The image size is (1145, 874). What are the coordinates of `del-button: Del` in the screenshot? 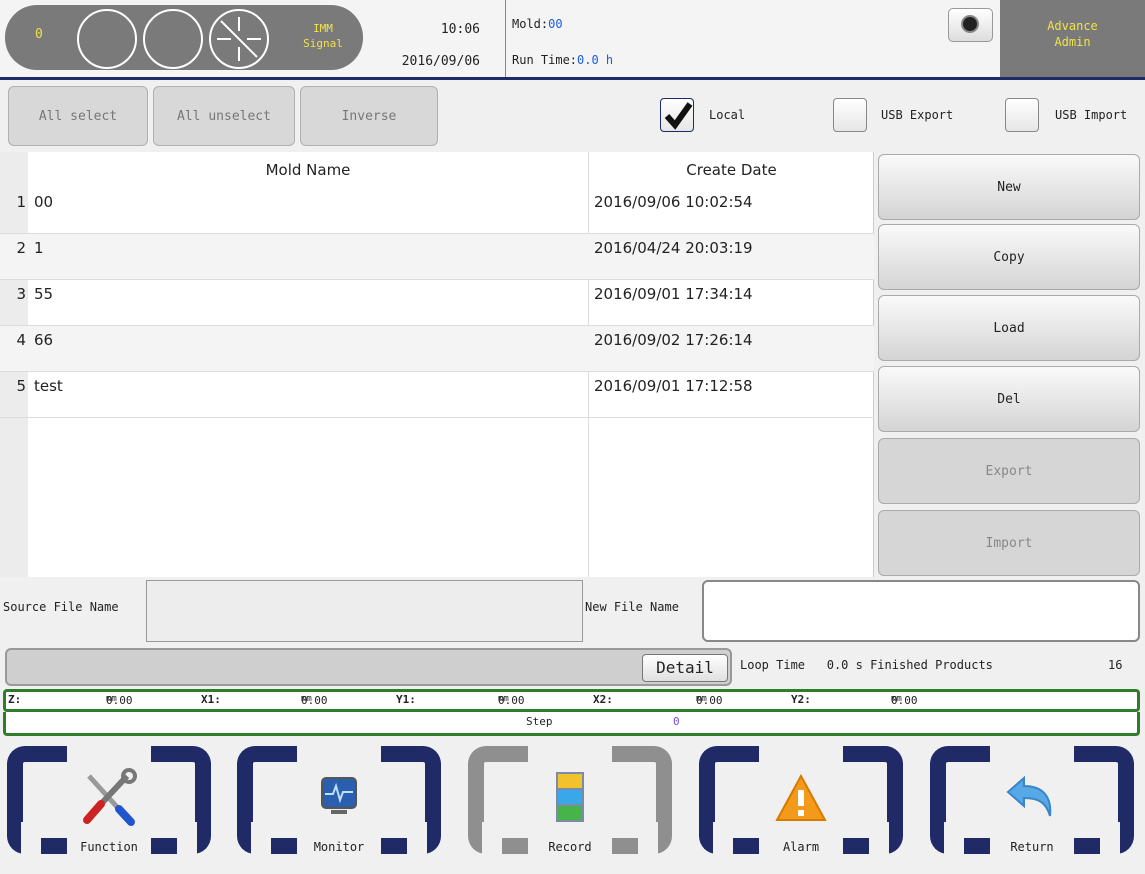 It's located at (1009, 399).